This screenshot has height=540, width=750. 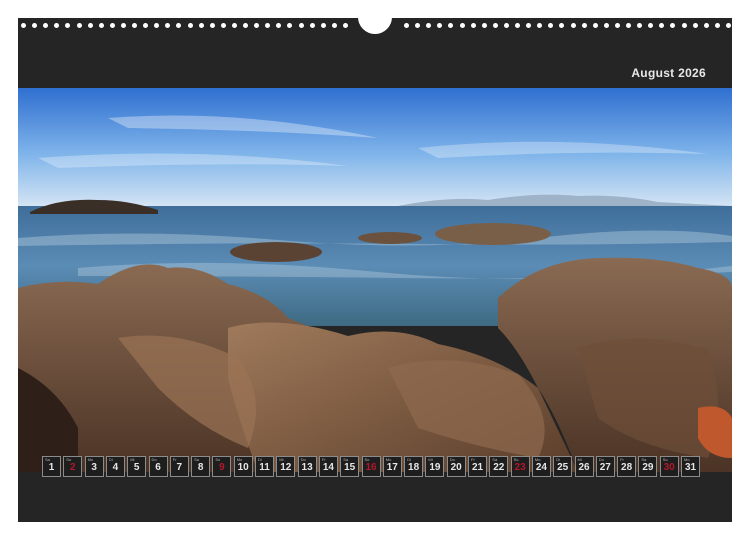 I want to click on day-number: 15, so click(x=350, y=467).